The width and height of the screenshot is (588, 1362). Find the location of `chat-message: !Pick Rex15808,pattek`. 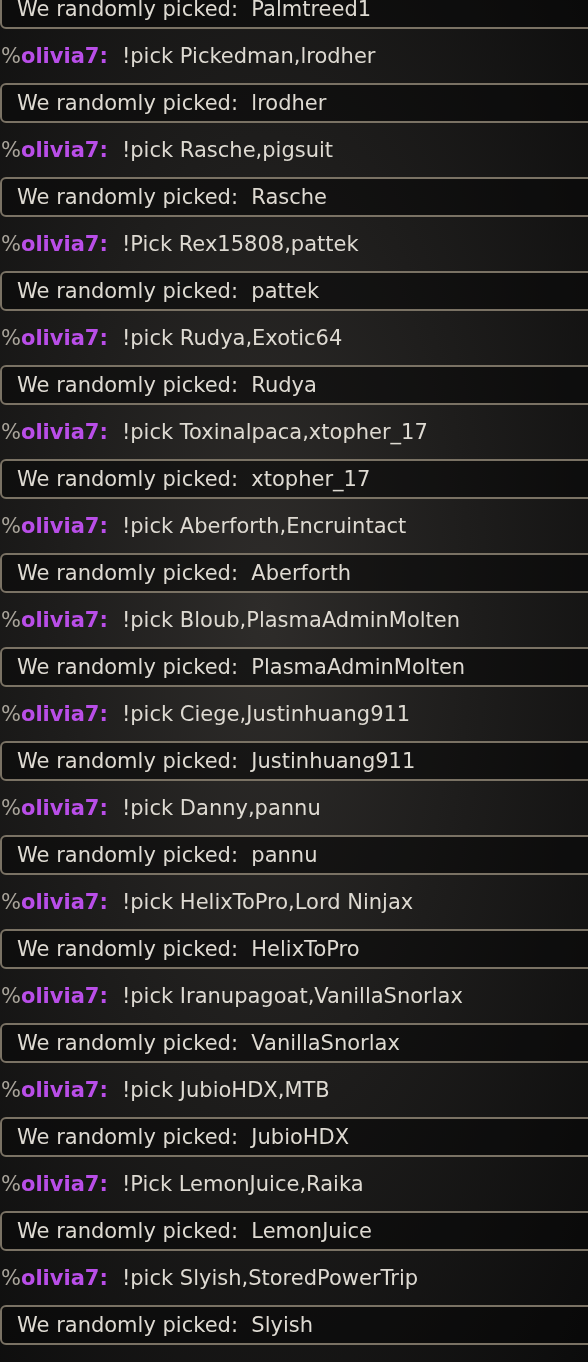

chat-message: !Pick Rex15808,pattek is located at coordinates (240, 244).